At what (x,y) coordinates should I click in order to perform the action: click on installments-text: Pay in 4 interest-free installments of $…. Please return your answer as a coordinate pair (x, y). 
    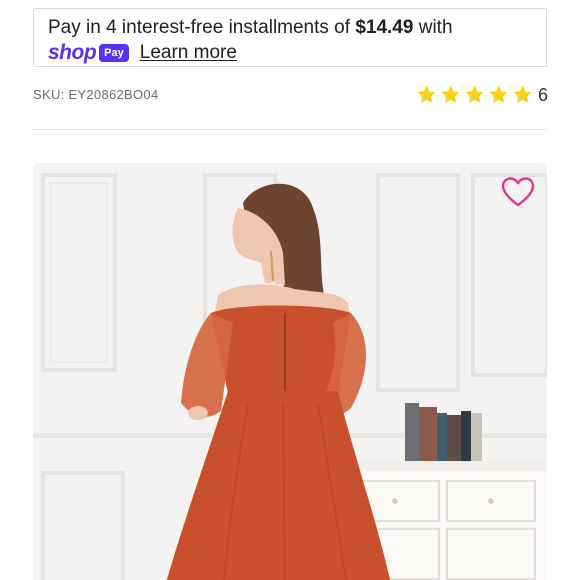
    Looking at the image, I should click on (297, 28).